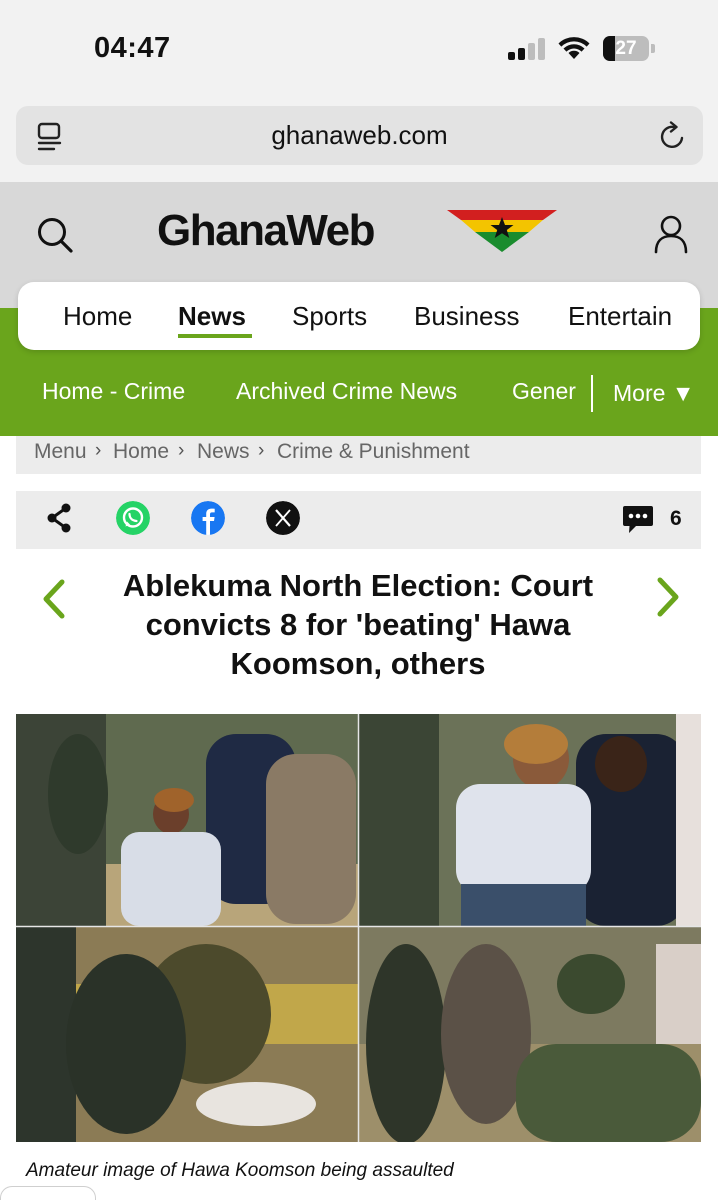 The height and width of the screenshot is (1200, 718). Describe the element at coordinates (97, 316) in the screenshot. I see `nav-home: Home` at that location.